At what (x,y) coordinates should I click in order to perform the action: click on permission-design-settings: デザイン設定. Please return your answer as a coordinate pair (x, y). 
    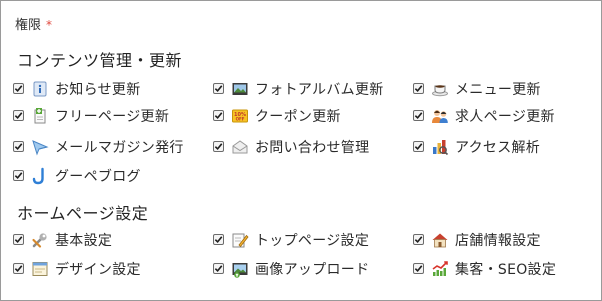
    Looking at the image, I should click on (77, 269).